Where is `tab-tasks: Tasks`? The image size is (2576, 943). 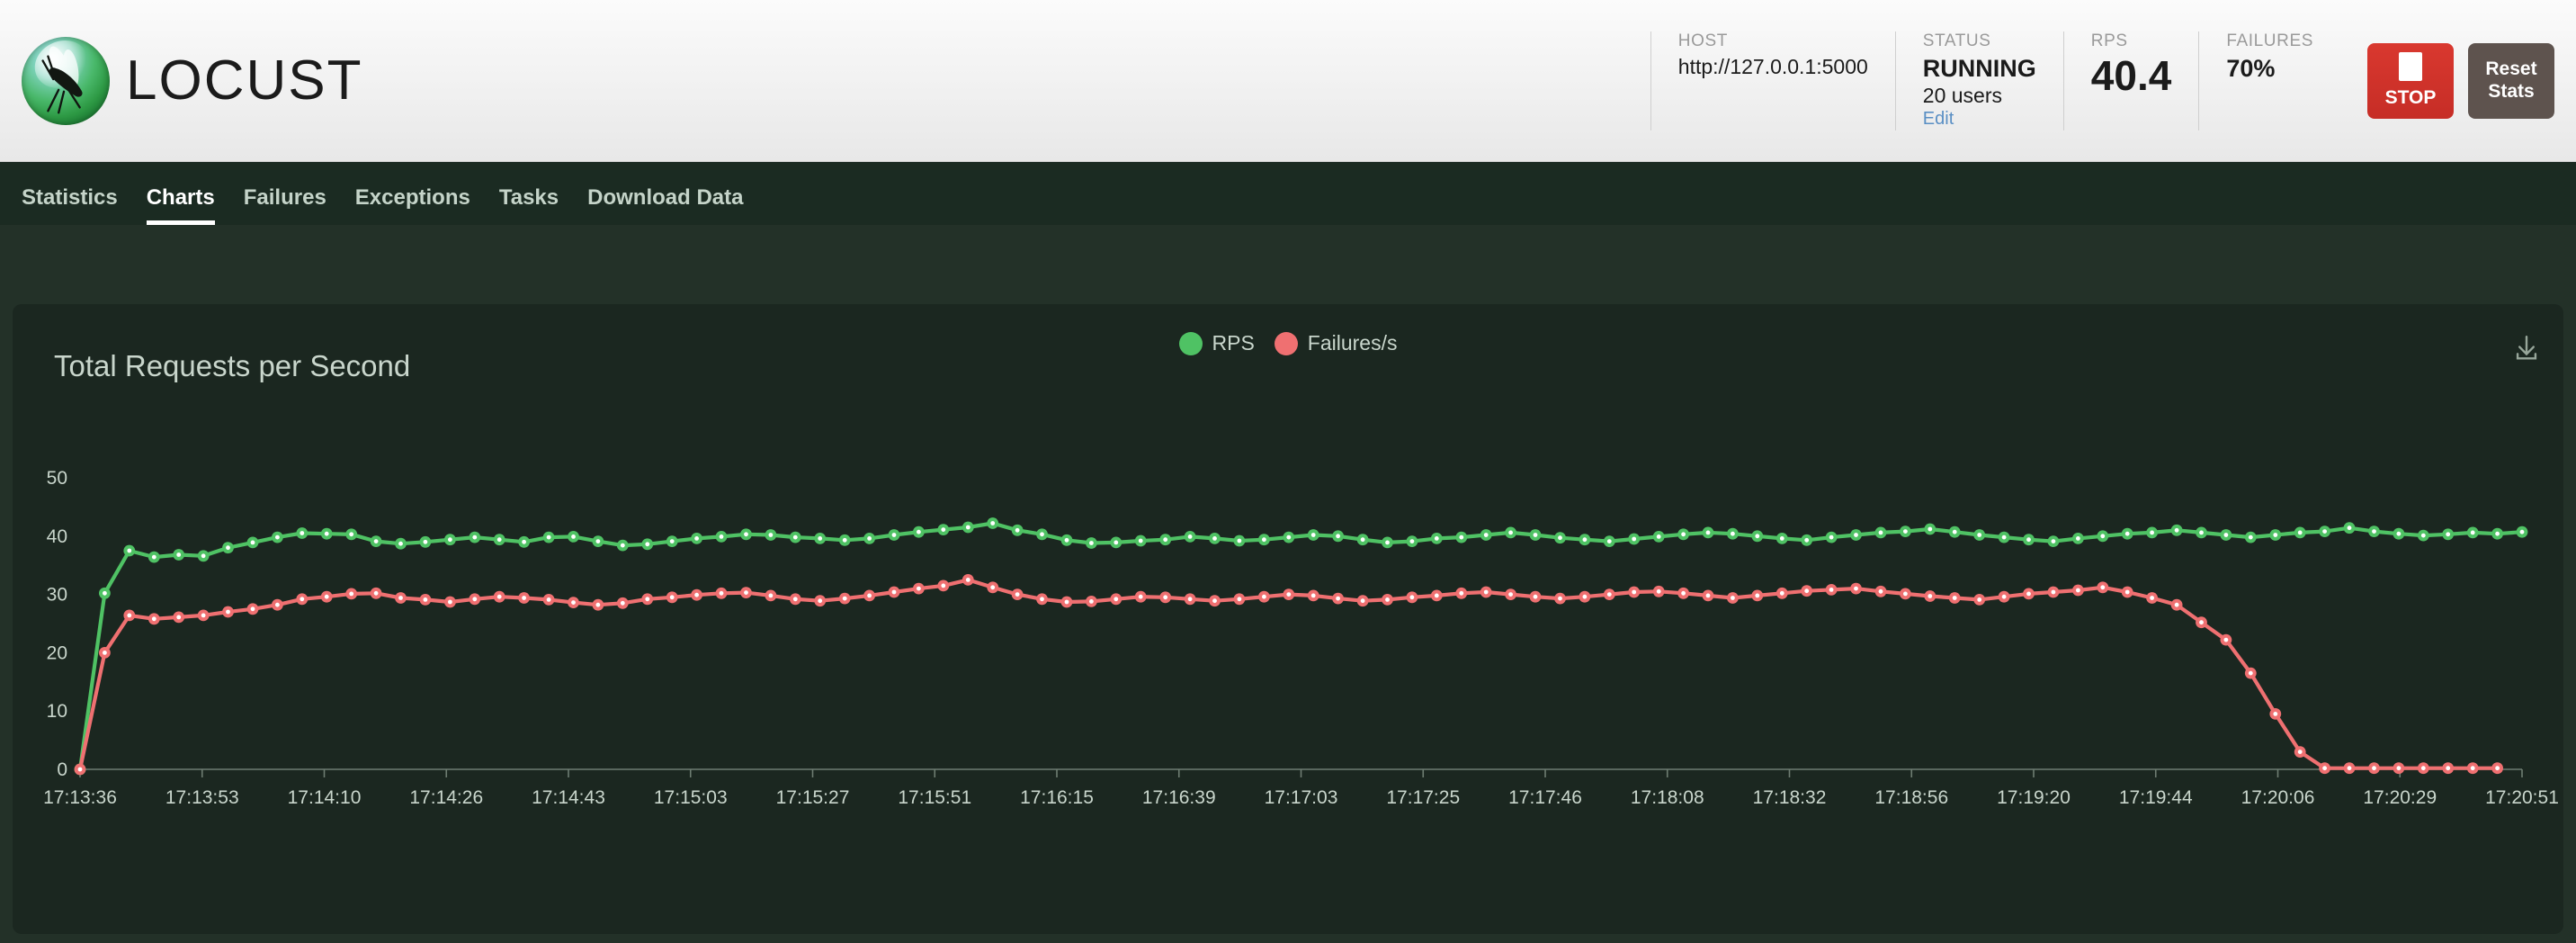 tab-tasks: Tasks is located at coordinates (529, 205).